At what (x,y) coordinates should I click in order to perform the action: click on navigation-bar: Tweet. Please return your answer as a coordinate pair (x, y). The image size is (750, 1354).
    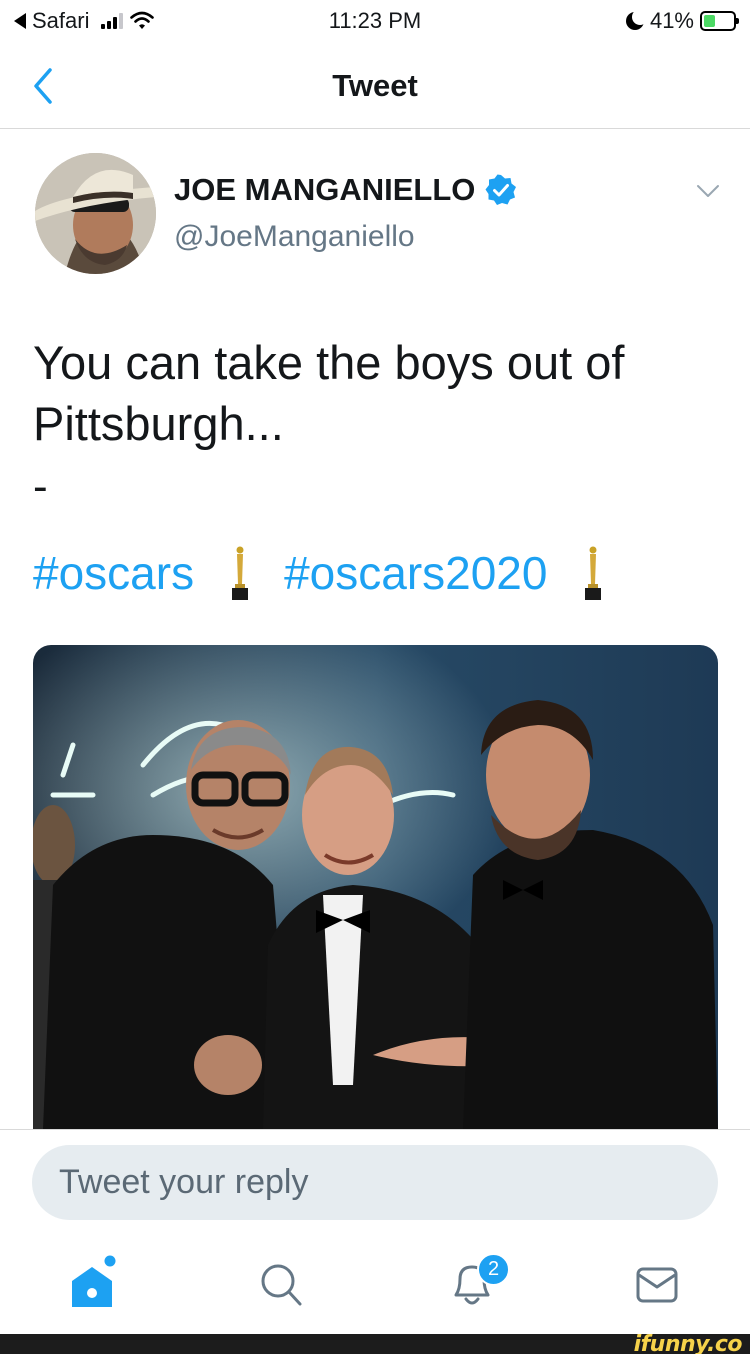
    Looking at the image, I should click on (375, 85).